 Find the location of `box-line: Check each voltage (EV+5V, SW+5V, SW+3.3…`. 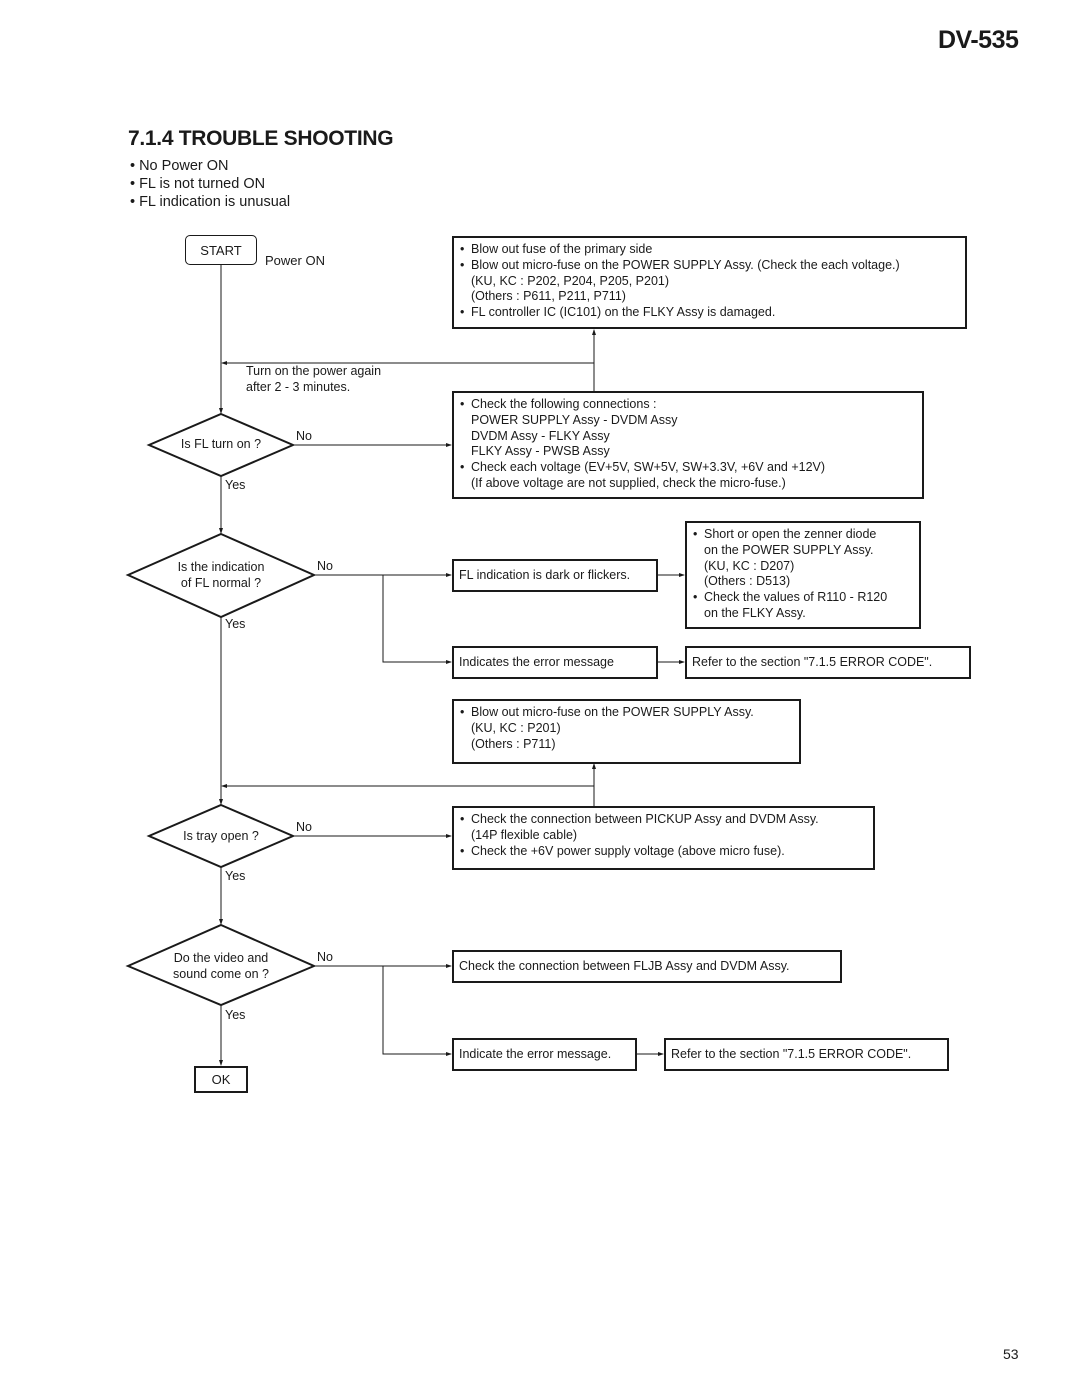

box-line: Check each voltage (EV+5V, SW+5V, SW+3.3… is located at coordinates (688, 468).